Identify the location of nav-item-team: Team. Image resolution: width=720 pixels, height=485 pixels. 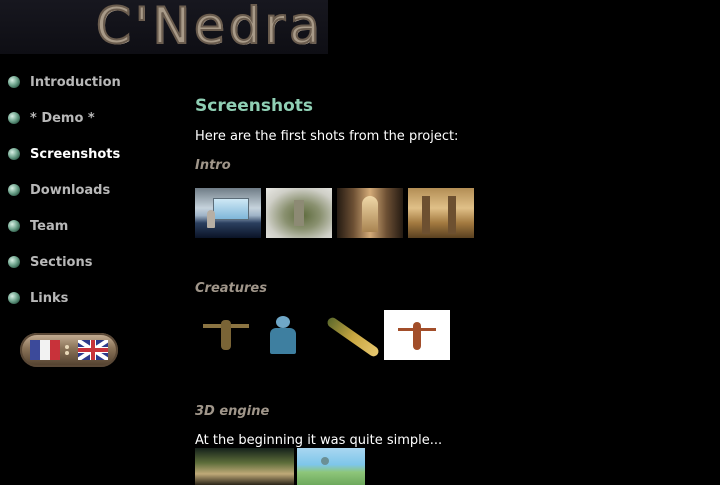
(38, 226).